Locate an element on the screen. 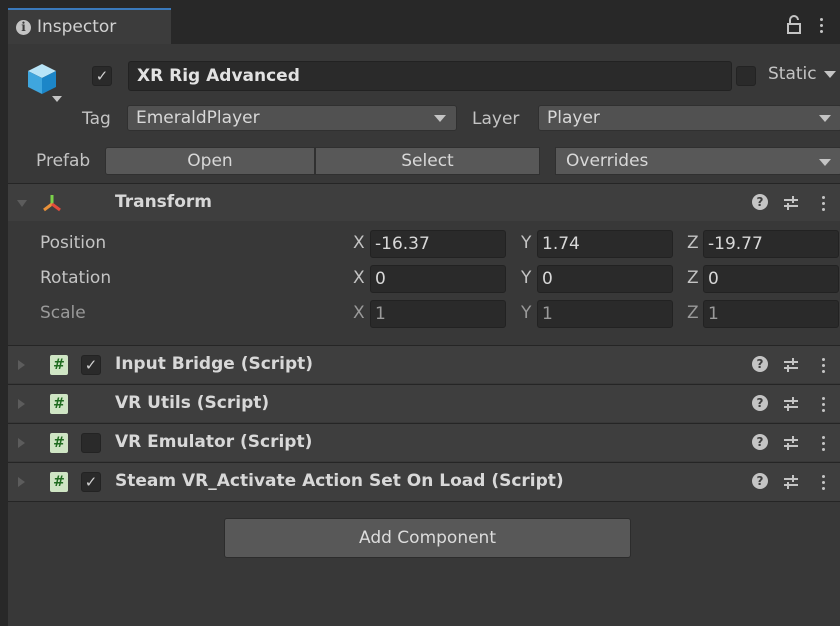  rotation-label: Rotation is located at coordinates (76, 278).